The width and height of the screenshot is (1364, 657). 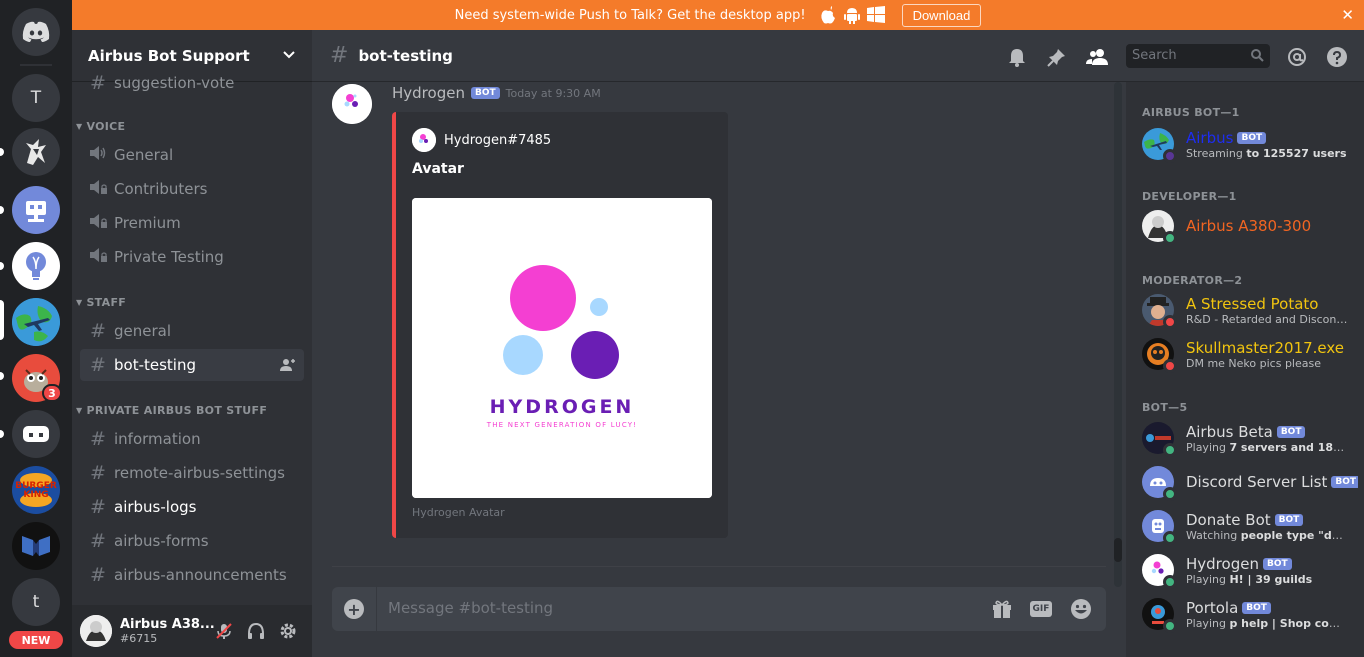 What do you see at coordinates (101, 302) in the screenshot?
I see `category-staff: ▼ STAFF` at bounding box center [101, 302].